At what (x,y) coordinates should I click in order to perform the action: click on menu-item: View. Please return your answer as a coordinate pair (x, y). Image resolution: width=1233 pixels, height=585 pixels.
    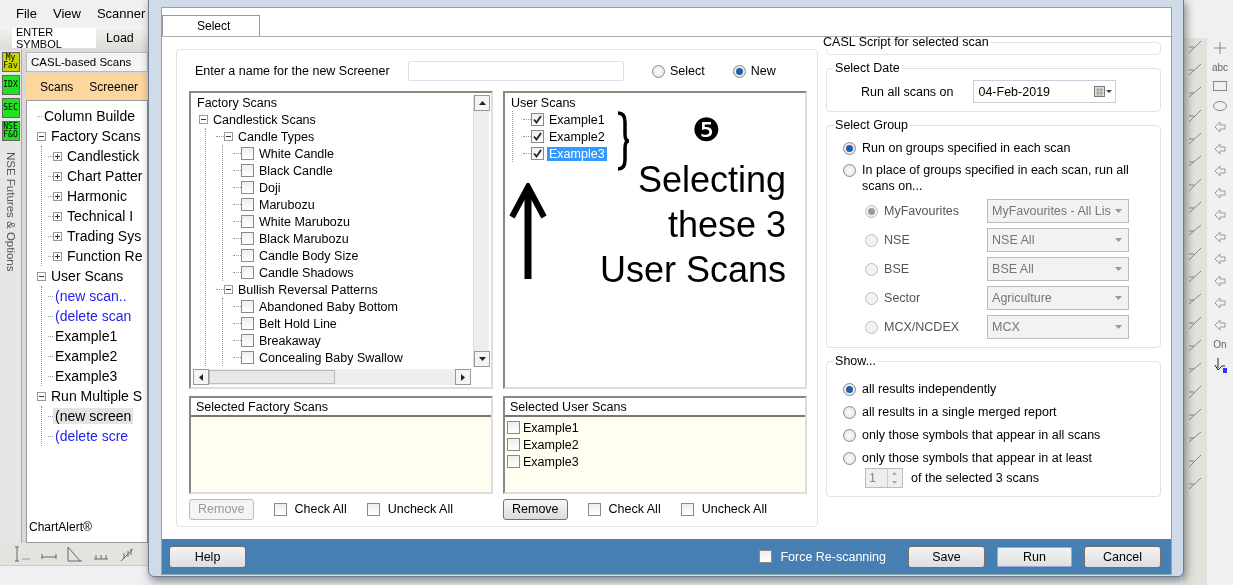
    Looking at the image, I should click on (66, 13).